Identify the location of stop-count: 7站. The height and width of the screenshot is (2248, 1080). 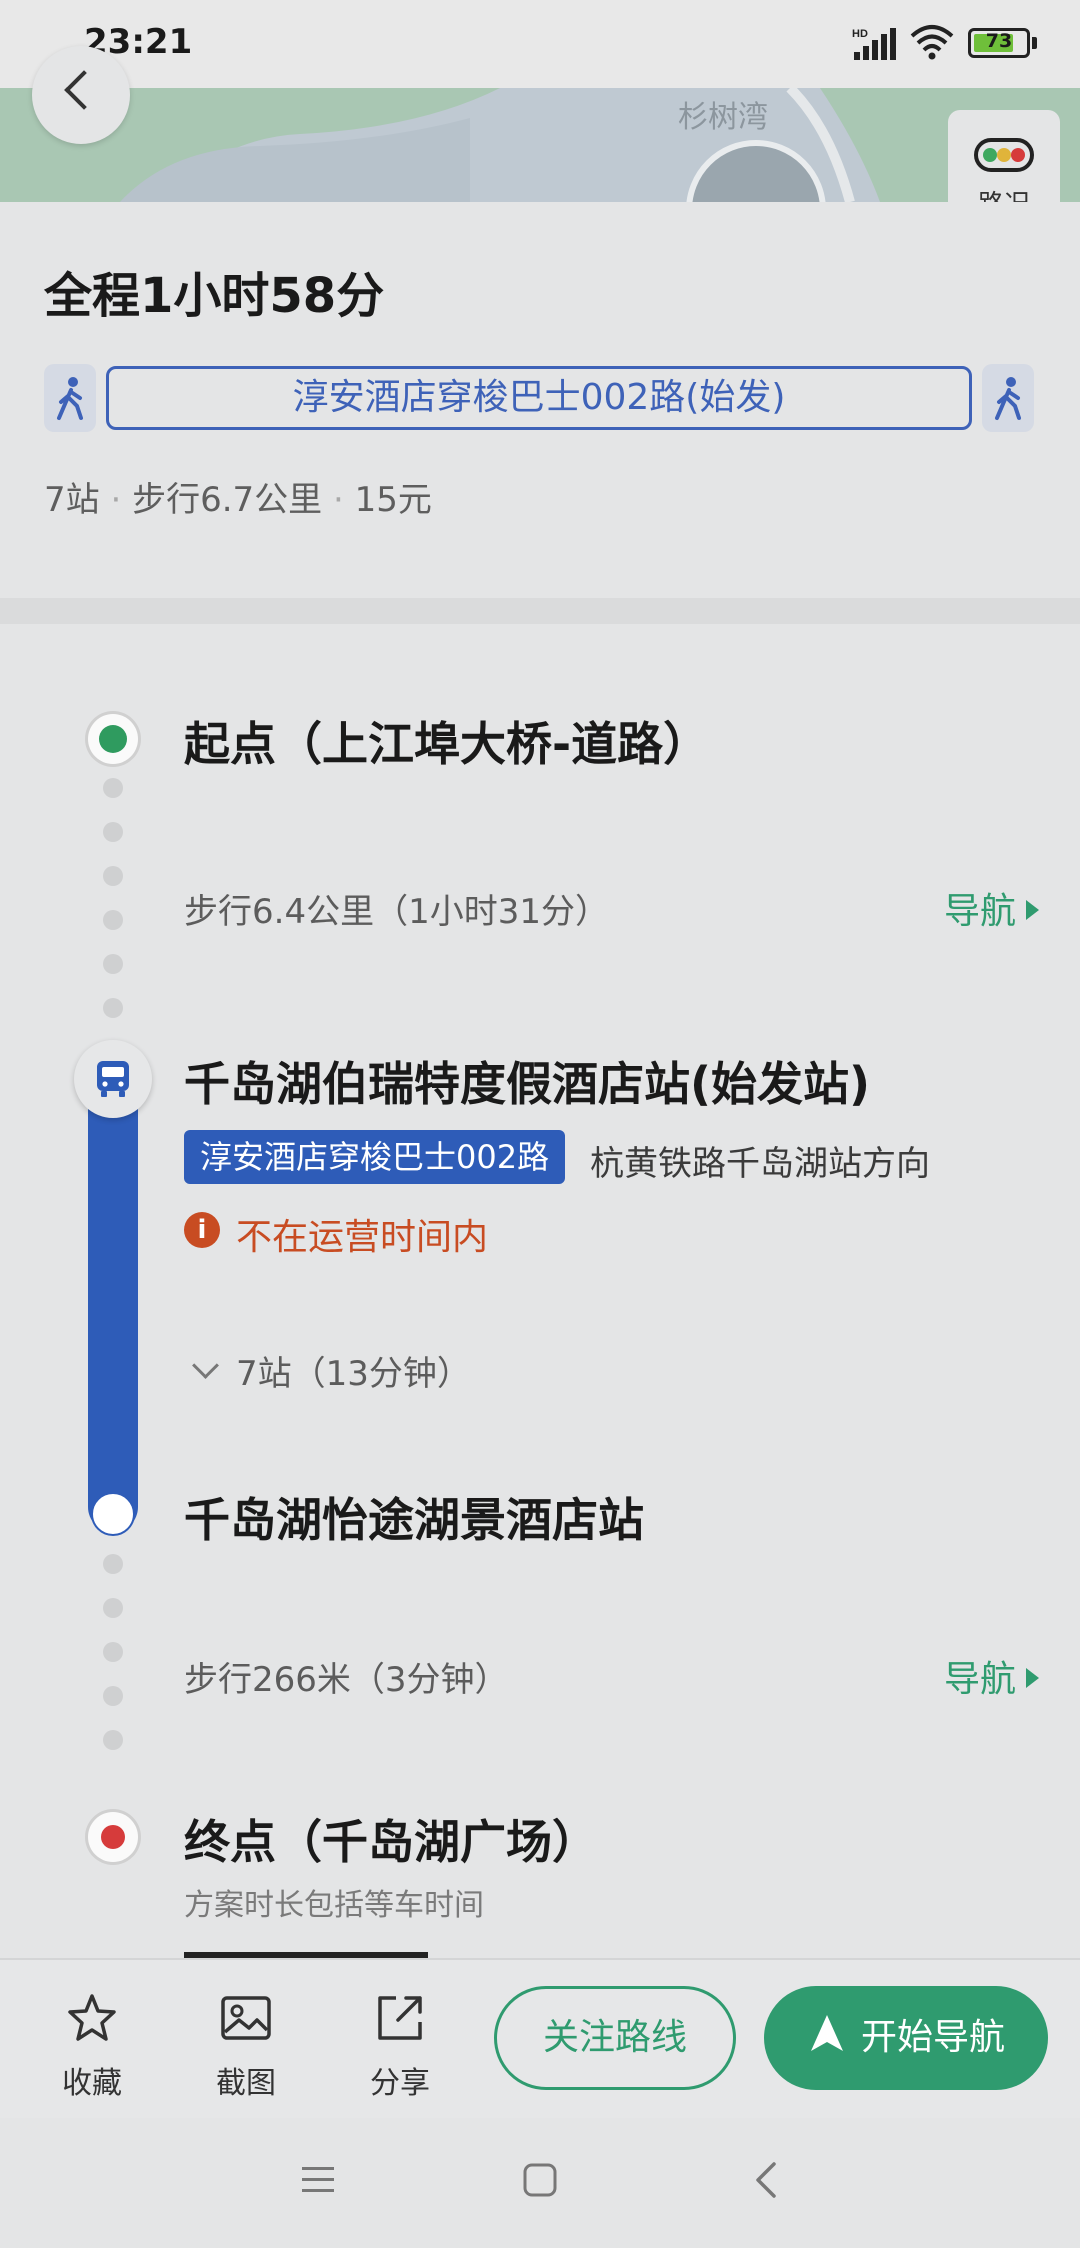
(72, 500).